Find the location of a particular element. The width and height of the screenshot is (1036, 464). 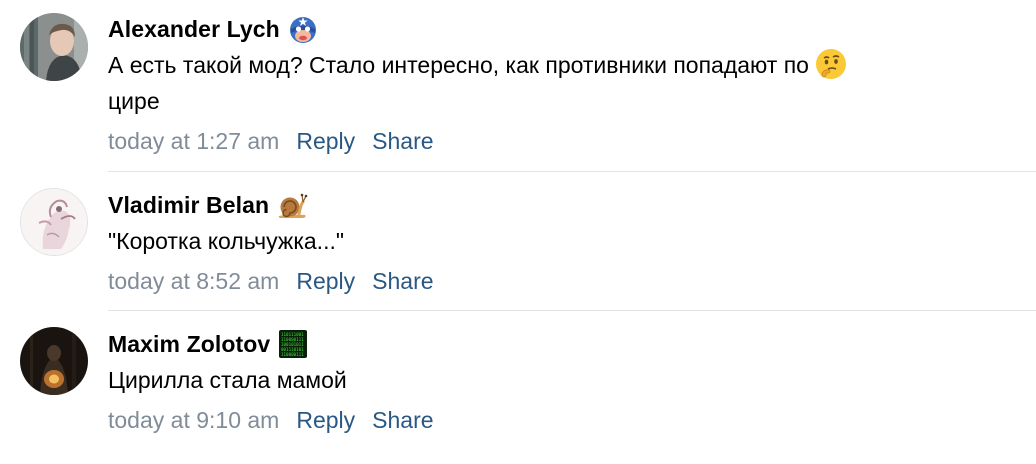

comment-timestamp: today at 9:10 am is located at coordinates (193, 420).